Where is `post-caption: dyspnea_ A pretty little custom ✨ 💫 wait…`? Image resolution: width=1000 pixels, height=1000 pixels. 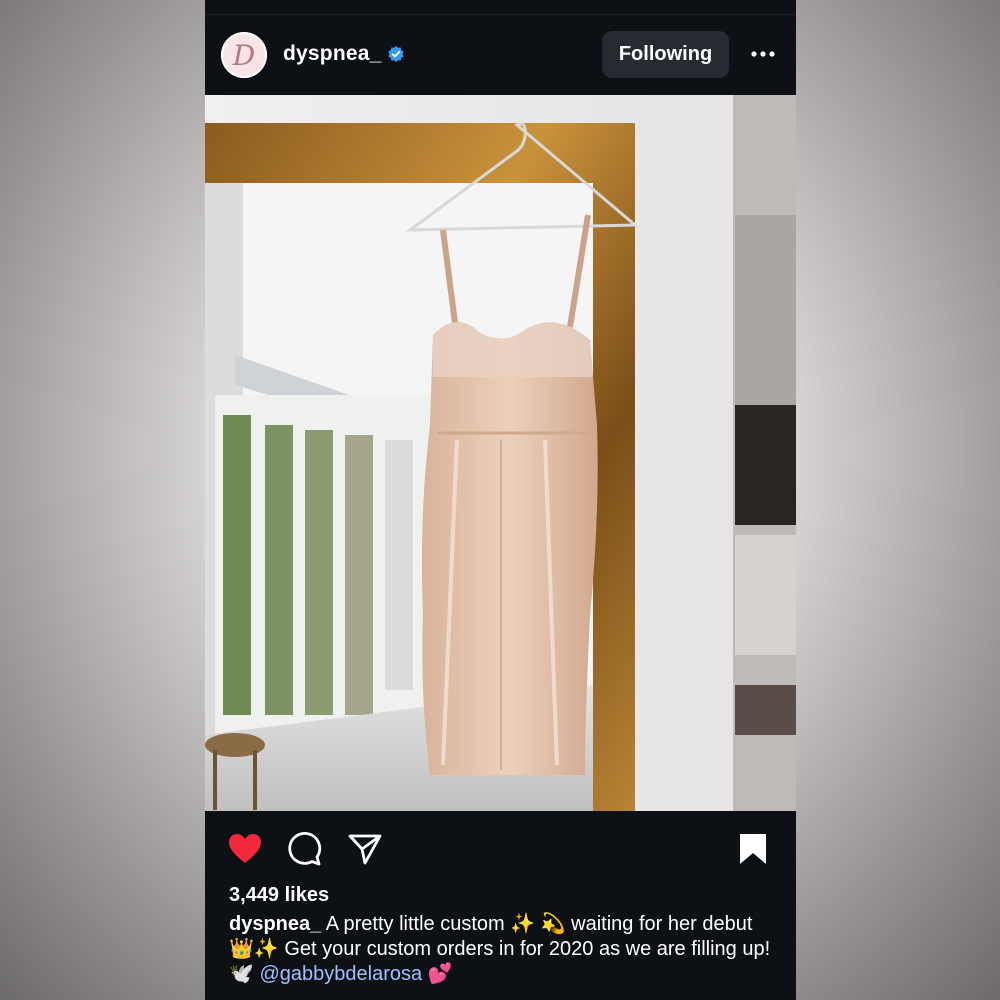 post-caption: dyspnea_ A pretty little custom ✨ 💫 wait… is located at coordinates (501, 949).